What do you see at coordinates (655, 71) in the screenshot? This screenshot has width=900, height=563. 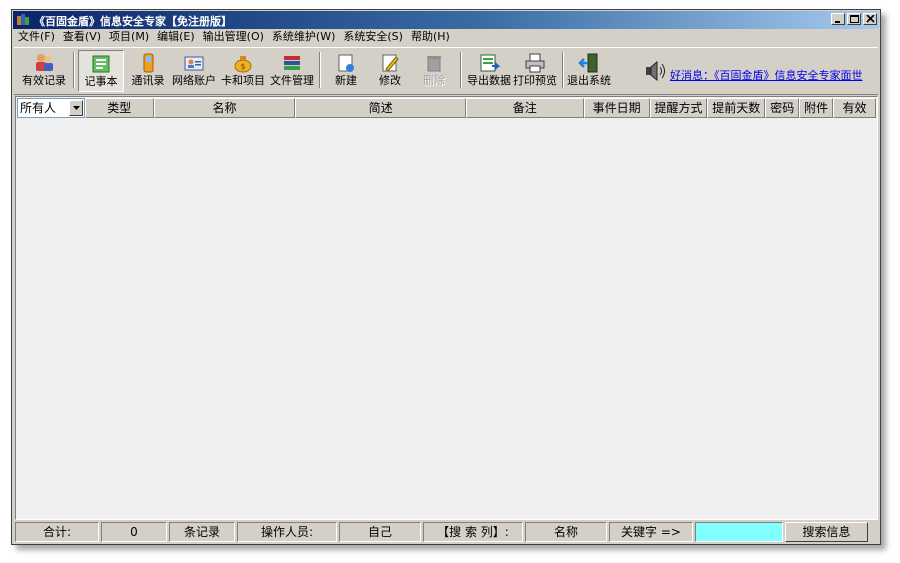 I see `speaker-icon` at bounding box center [655, 71].